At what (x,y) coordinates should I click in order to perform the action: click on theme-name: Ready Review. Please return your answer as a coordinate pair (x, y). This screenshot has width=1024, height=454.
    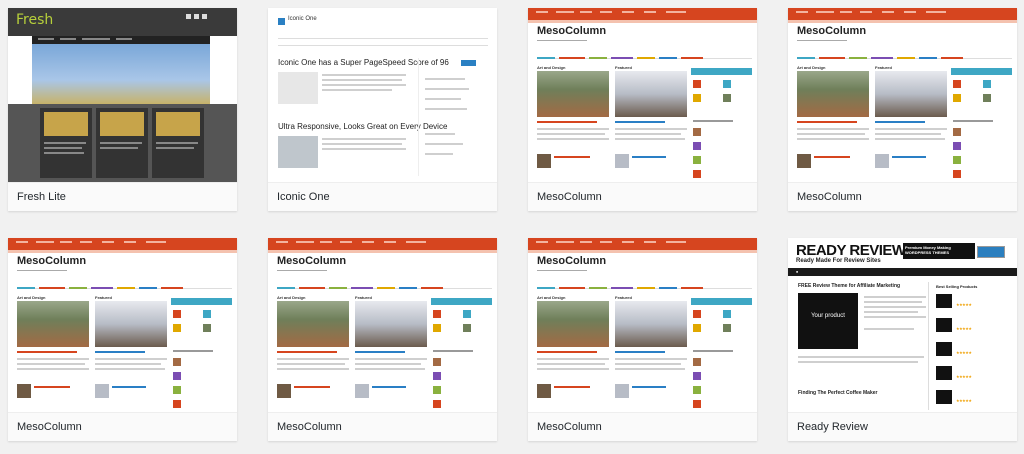
    Looking at the image, I should click on (902, 426).